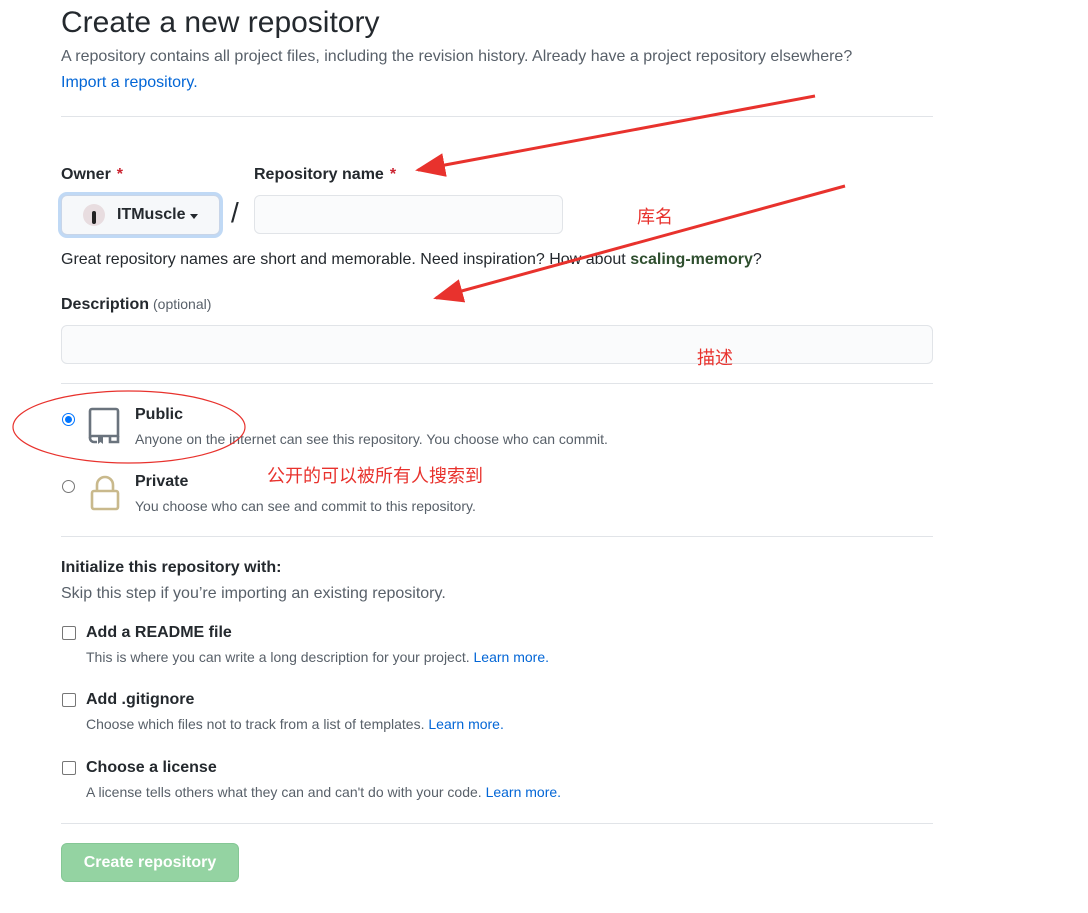 The width and height of the screenshot is (1088, 913). I want to click on readme-checkbox, so click(69, 633).